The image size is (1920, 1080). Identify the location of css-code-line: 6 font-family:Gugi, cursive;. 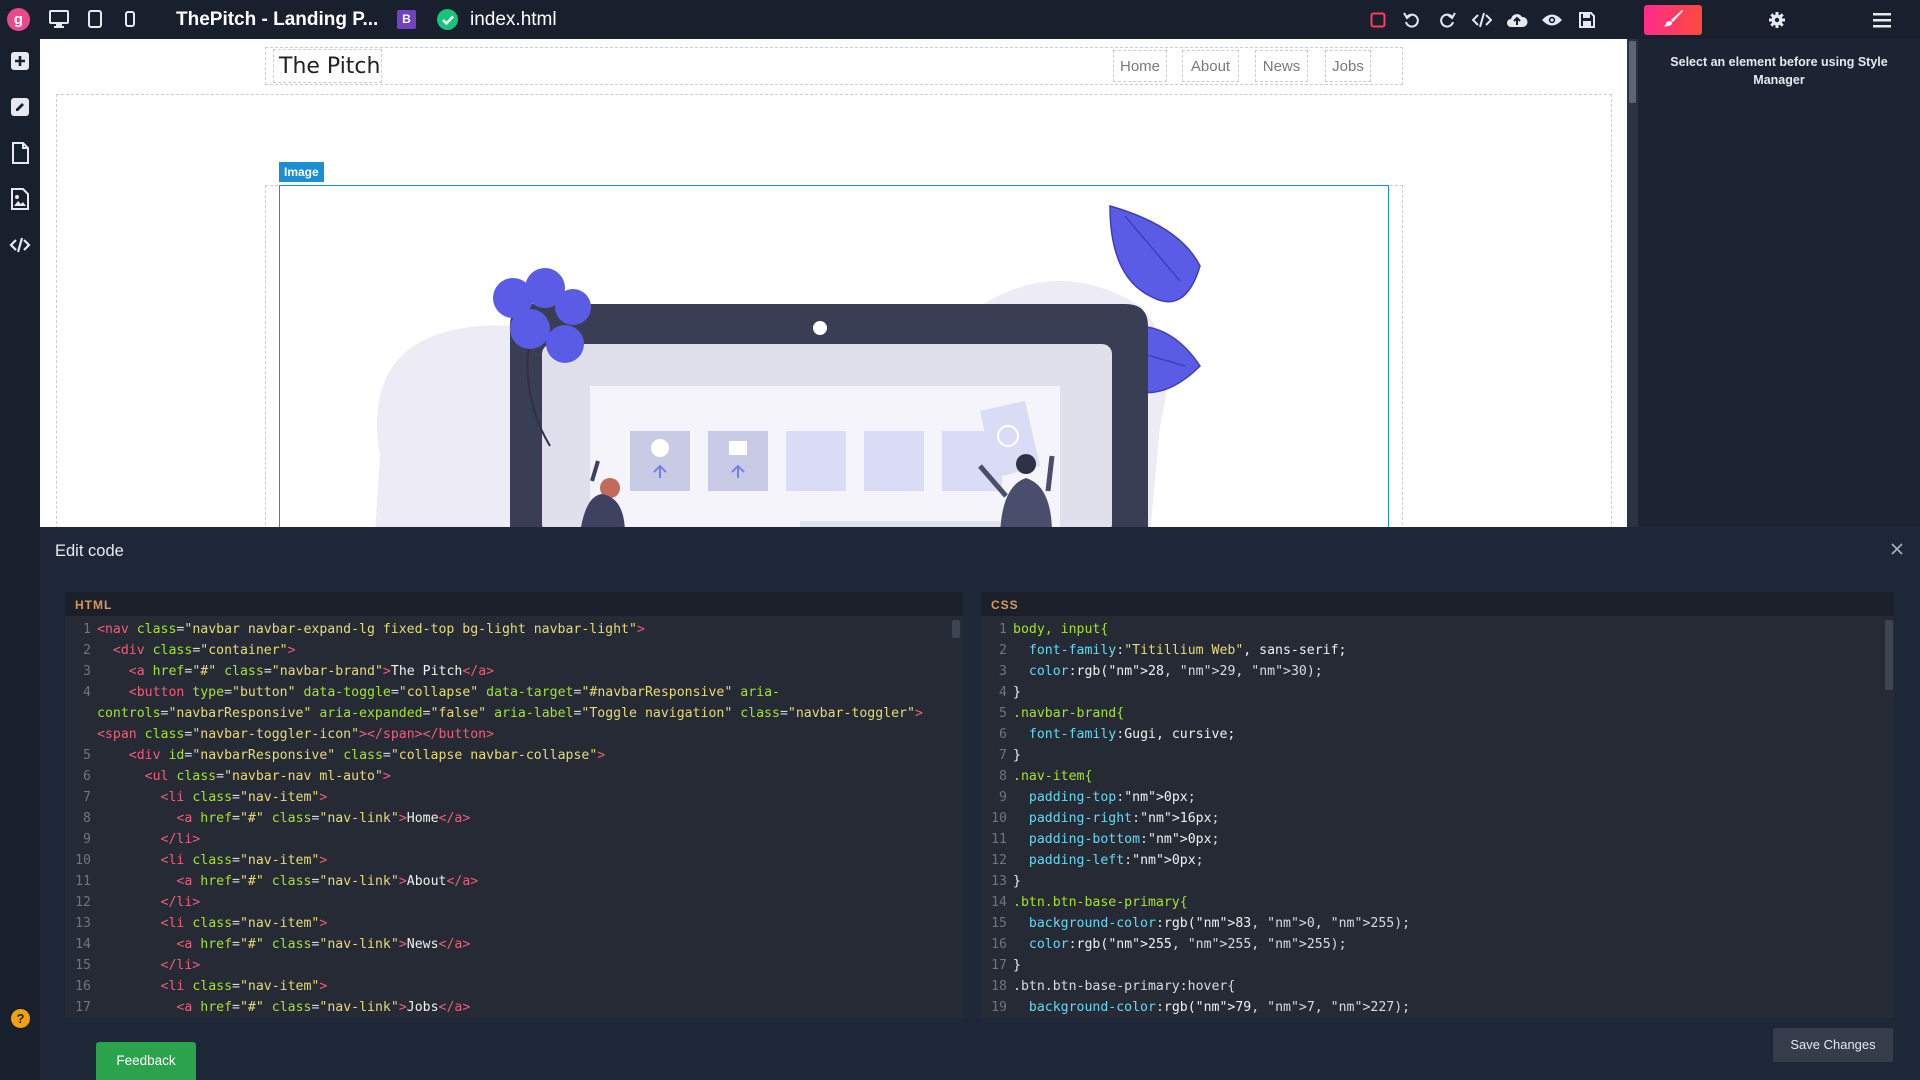
(1437, 734).